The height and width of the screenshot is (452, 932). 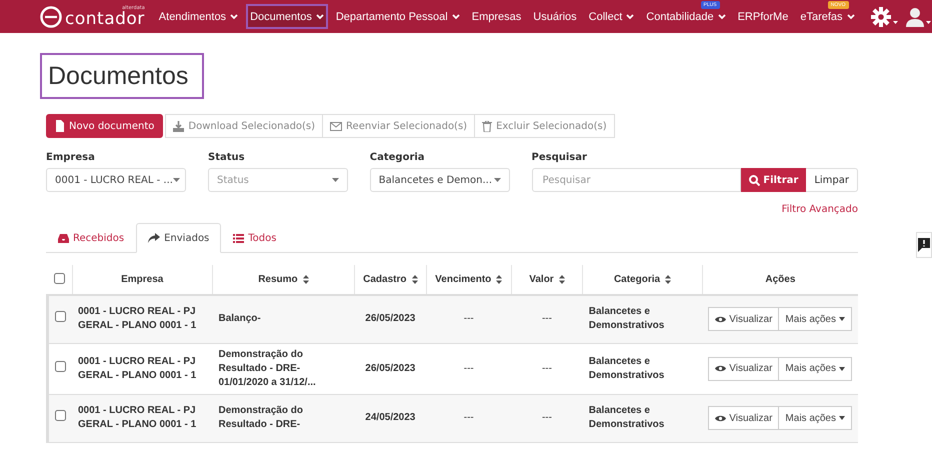 What do you see at coordinates (63, 238) in the screenshot?
I see `inbox-icon` at bounding box center [63, 238].